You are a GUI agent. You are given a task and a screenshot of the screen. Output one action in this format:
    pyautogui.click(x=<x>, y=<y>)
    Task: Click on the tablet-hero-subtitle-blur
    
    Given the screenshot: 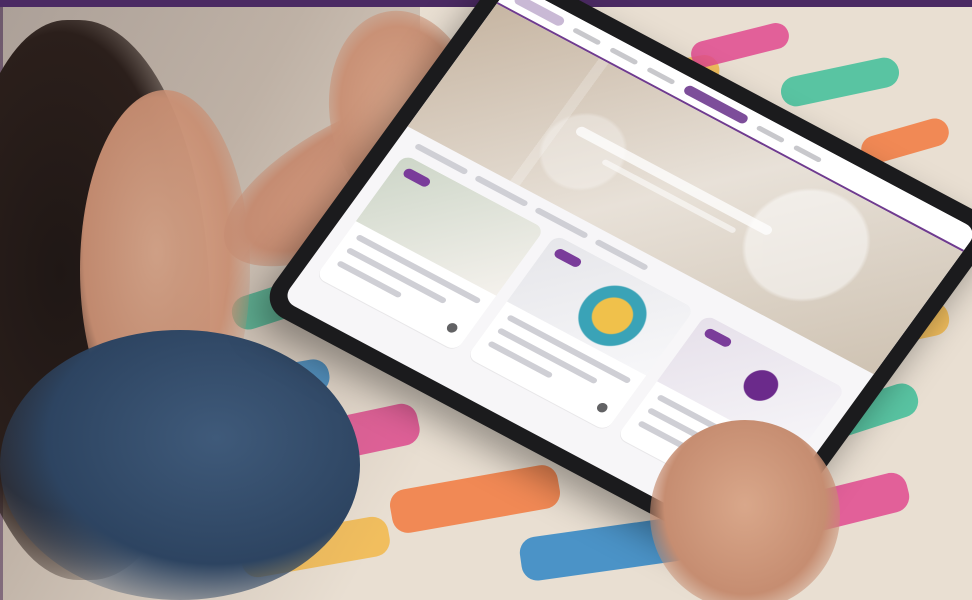 What is the action you would take?
    pyautogui.click(x=668, y=196)
    